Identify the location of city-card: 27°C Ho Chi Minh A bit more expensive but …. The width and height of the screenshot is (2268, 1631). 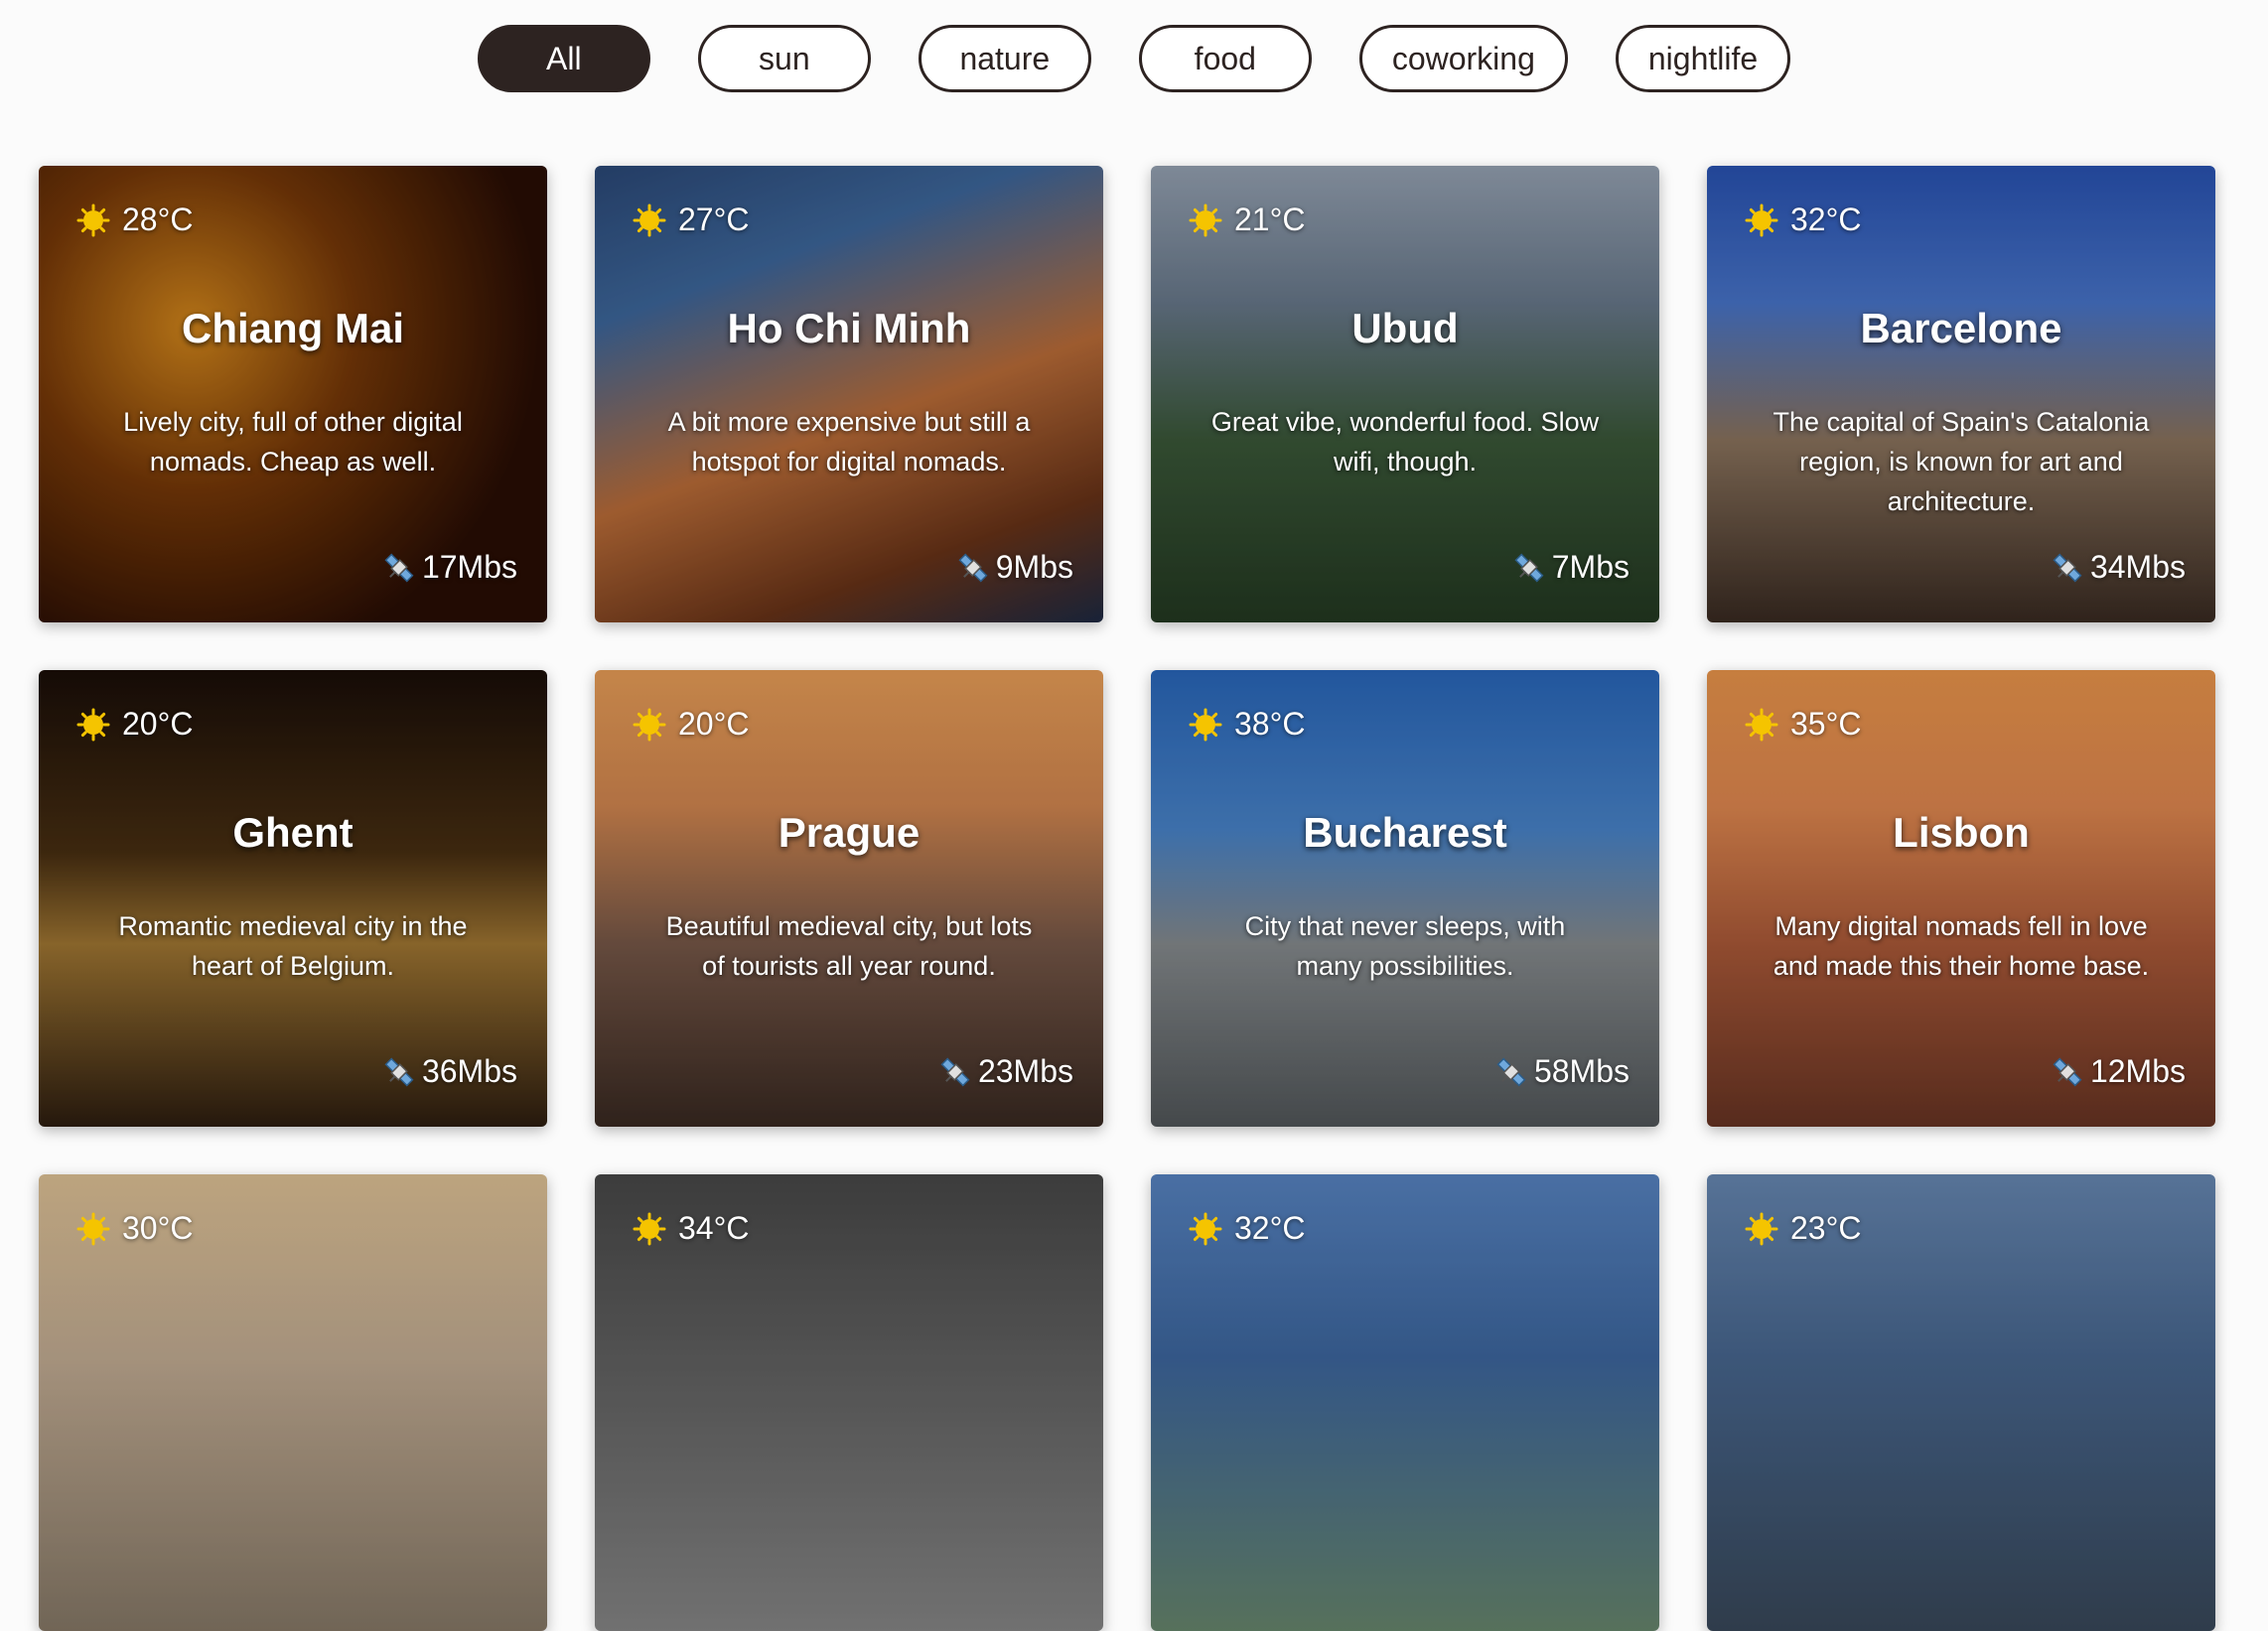
(849, 394).